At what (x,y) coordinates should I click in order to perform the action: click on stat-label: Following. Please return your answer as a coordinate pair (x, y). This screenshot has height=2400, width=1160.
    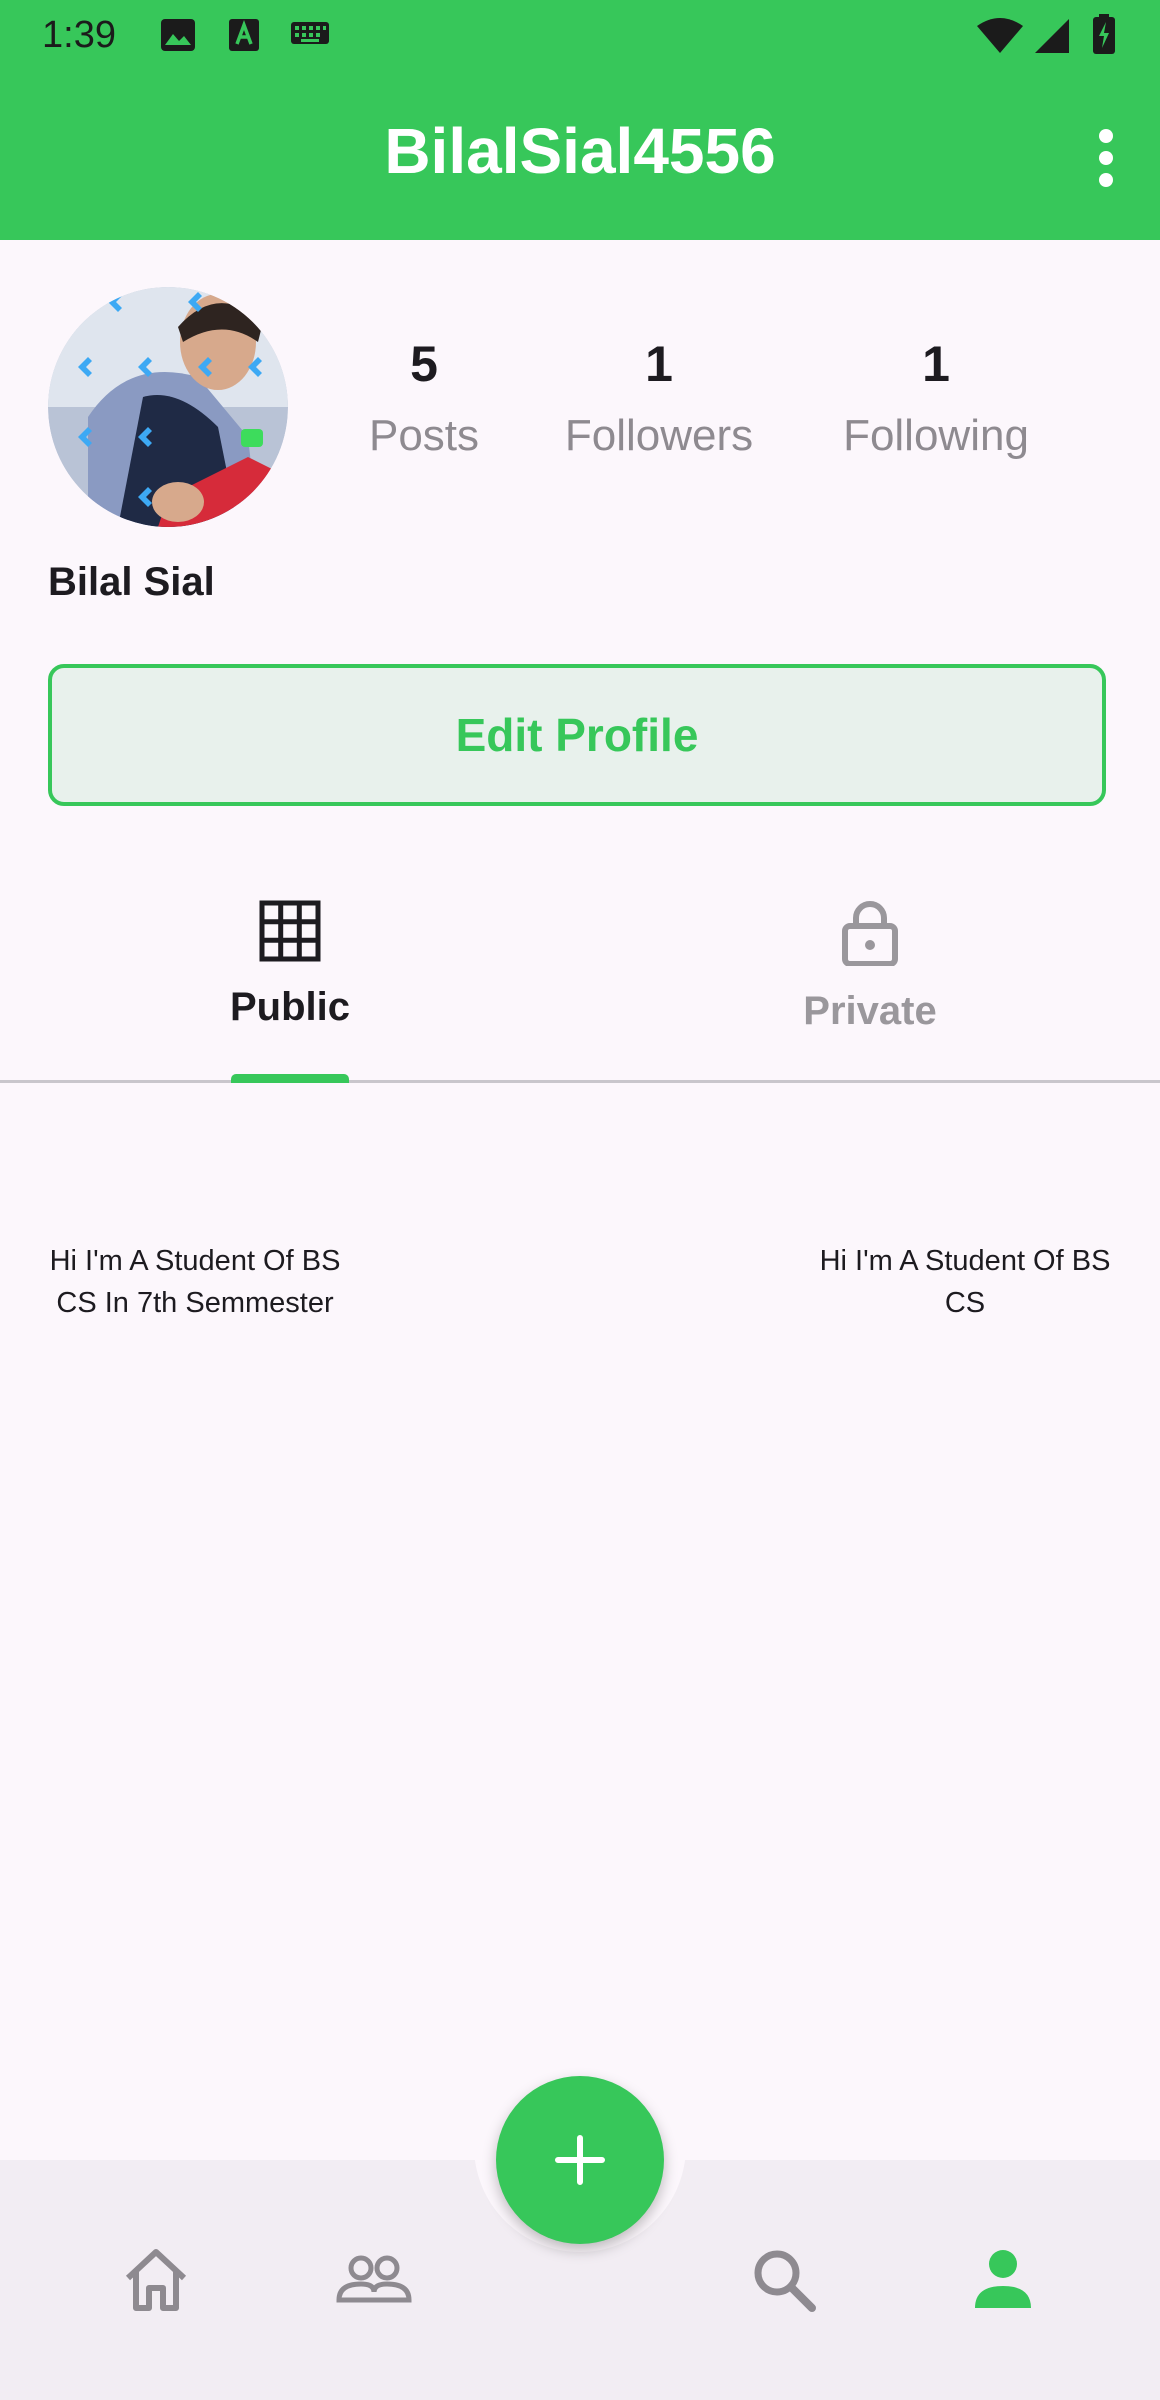
    Looking at the image, I should click on (936, 435).